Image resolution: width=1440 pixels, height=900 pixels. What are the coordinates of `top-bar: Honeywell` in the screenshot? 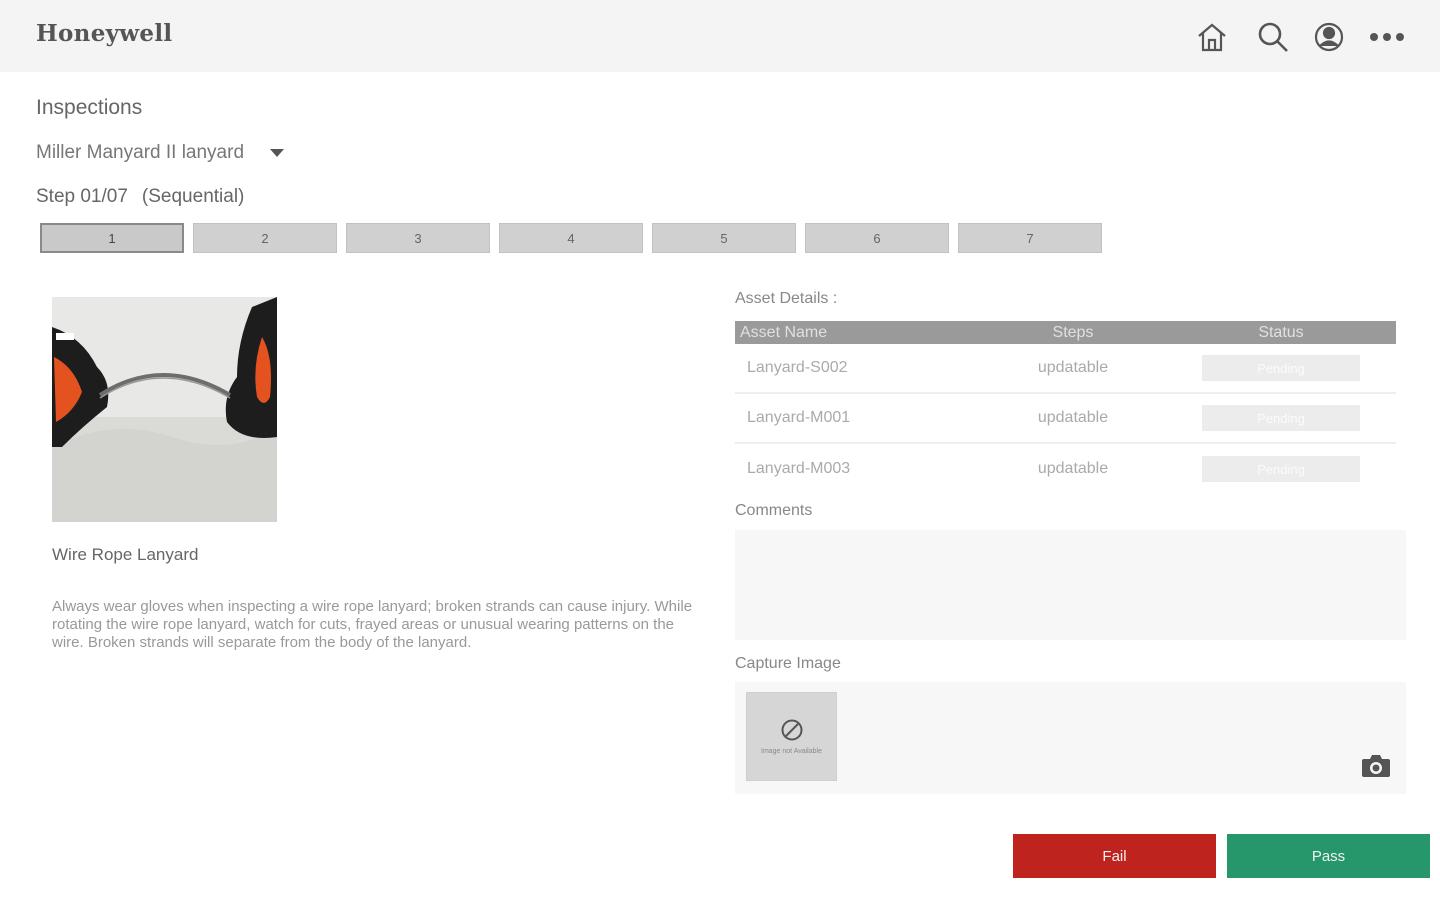 It's located at (720, 36).